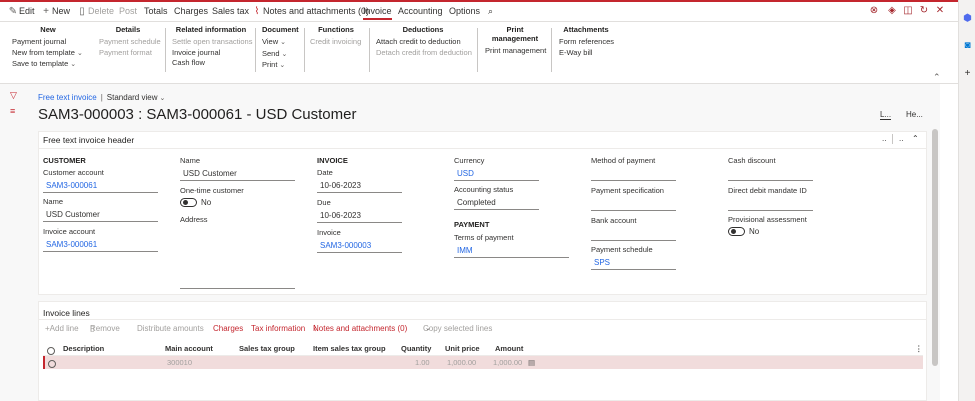 The height and width of the screenshot is (401, 975). I want to click on add-line-button: + Add line, so click(62, 328).